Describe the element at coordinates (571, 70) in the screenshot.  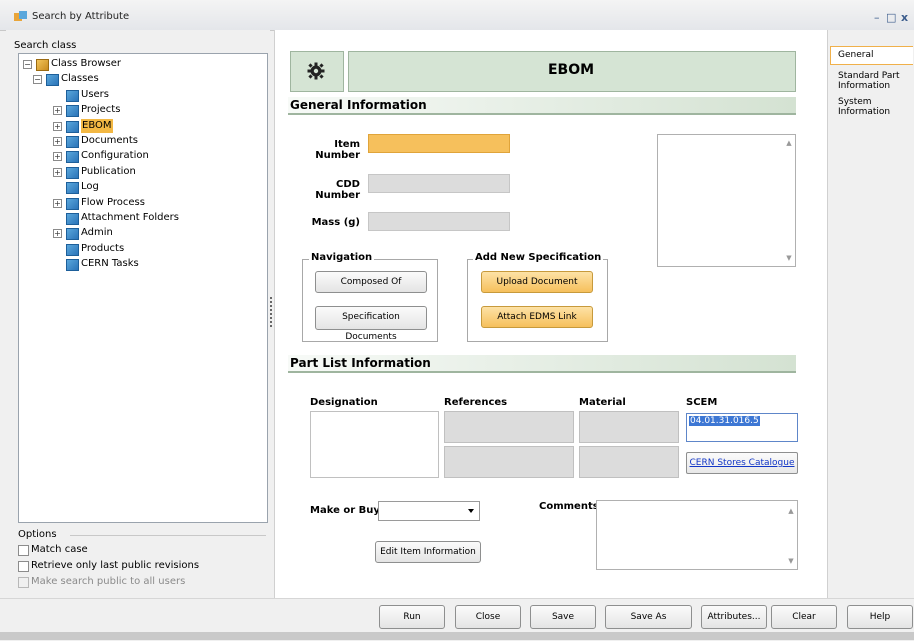
I see `form-title: EBOM` at that location.